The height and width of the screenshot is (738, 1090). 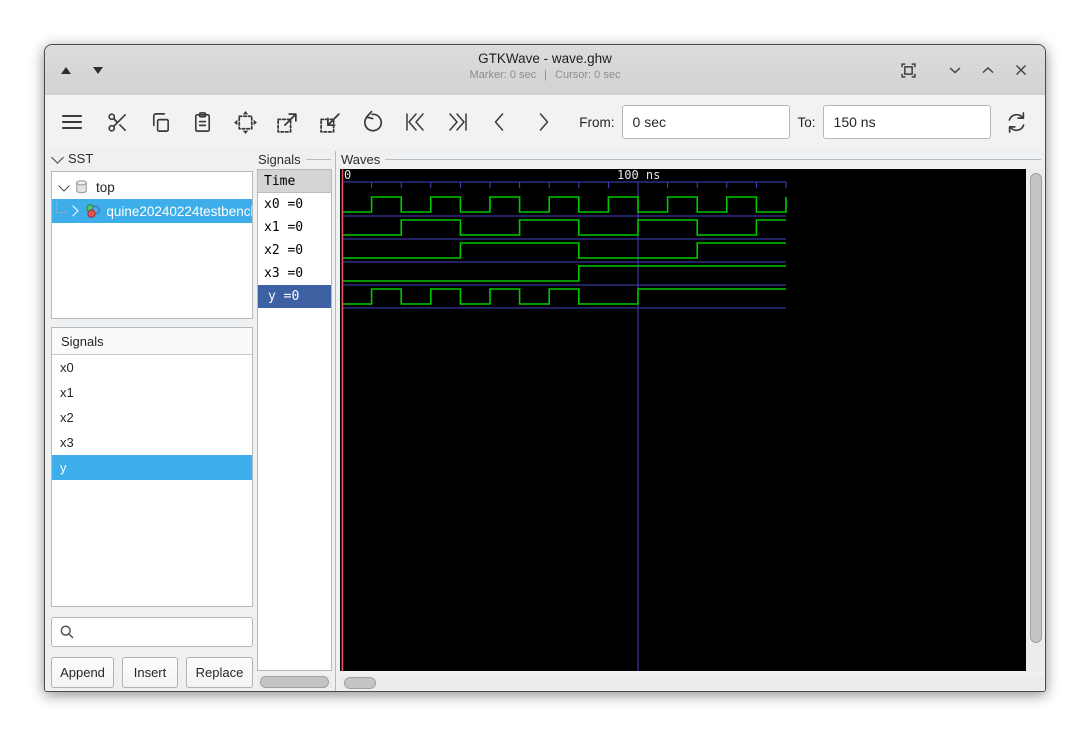 I want to click on shift-down-icon, so click(x=98, y=70).